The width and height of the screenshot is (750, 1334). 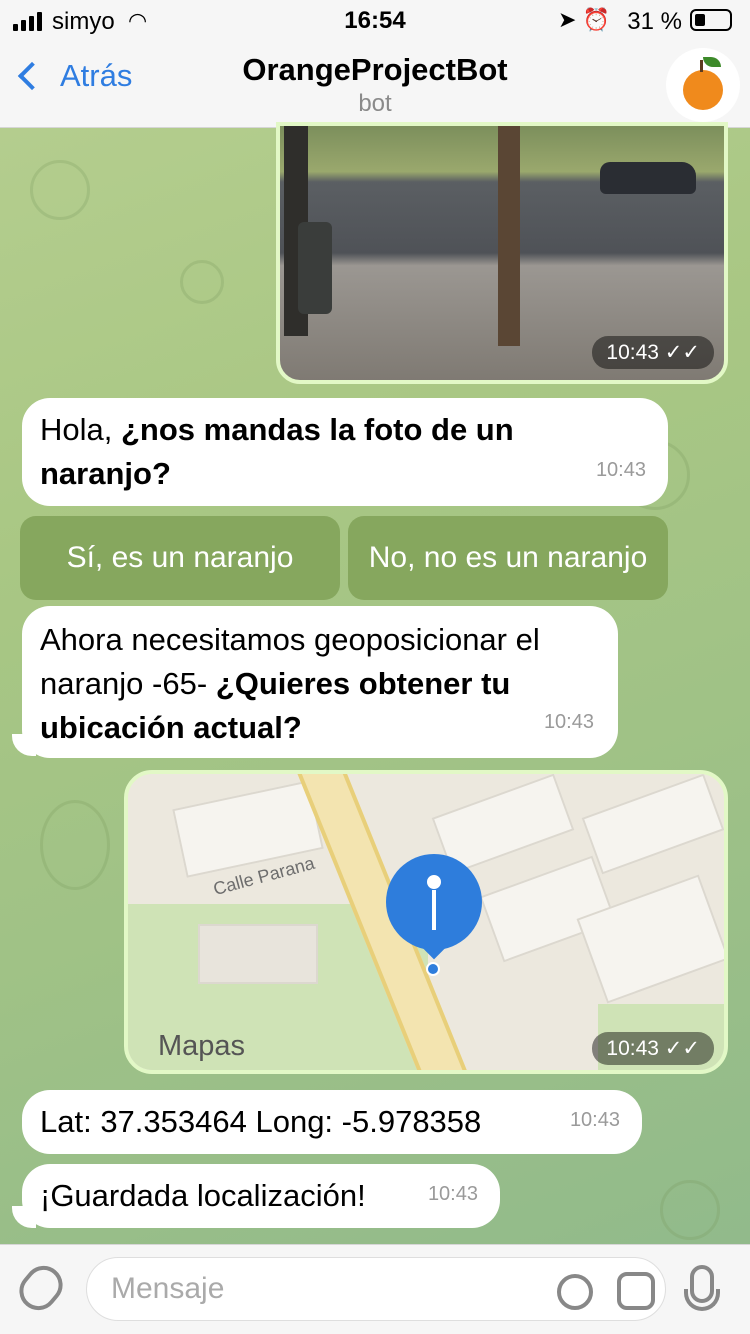 I want to click on apple-maps-logo: Mapas, so click(x=201, y=1046).